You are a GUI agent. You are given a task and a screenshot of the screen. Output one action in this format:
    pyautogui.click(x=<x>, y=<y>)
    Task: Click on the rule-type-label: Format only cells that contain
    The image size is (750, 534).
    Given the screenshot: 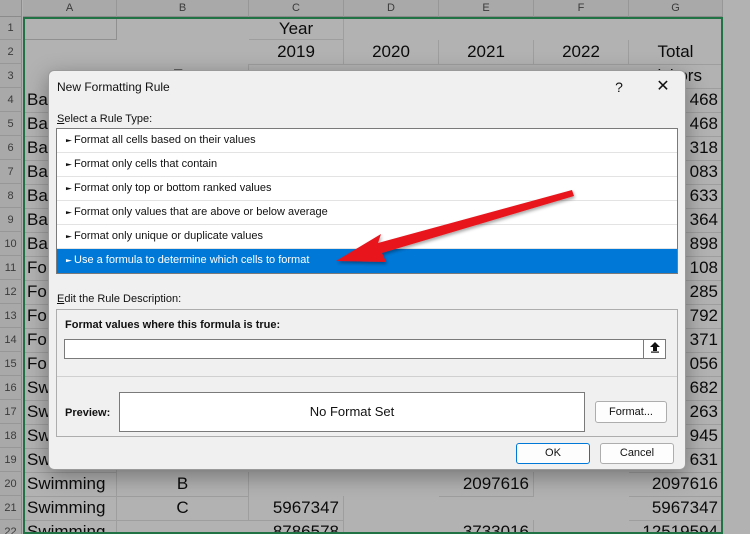 What is the action you would take?
    pyautogui.click(x=146, y=164)
    